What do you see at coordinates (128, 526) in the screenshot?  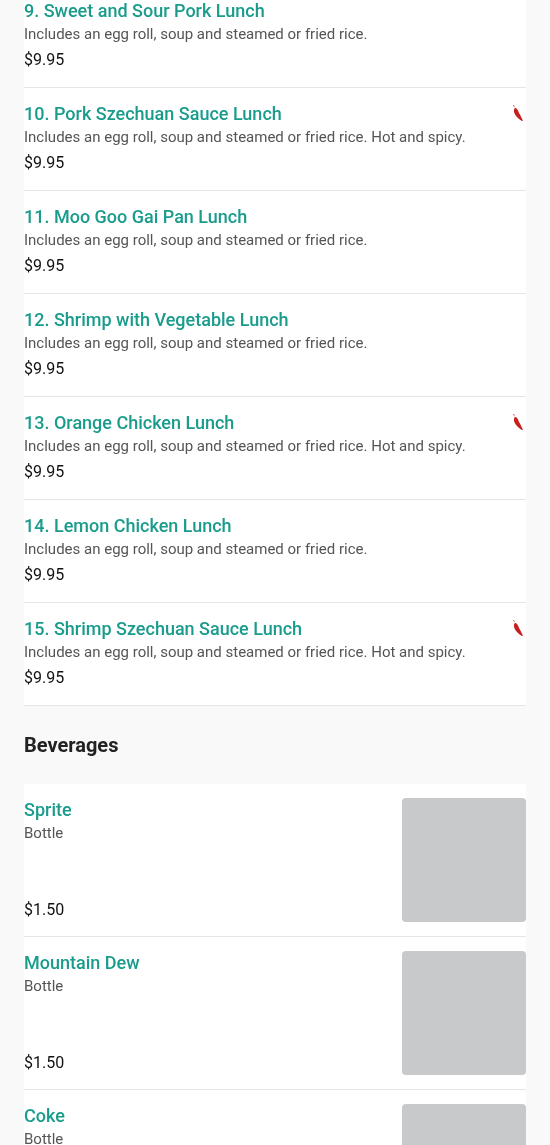 I see `dish-name: 14. Lemon Chicken Lunch` at bounding box center [128, 526].